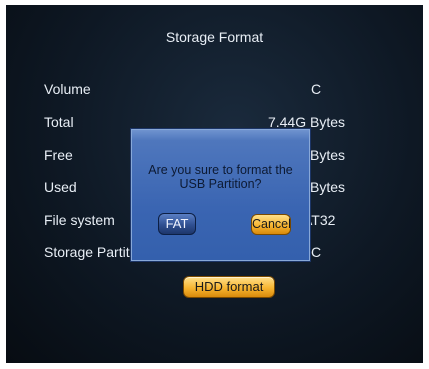 This screenshot has width=429, height=369. Describe the element at coordinates (220, 184) in the screenshot. I see `dialog-message-line2: USB Partition?` at that location.